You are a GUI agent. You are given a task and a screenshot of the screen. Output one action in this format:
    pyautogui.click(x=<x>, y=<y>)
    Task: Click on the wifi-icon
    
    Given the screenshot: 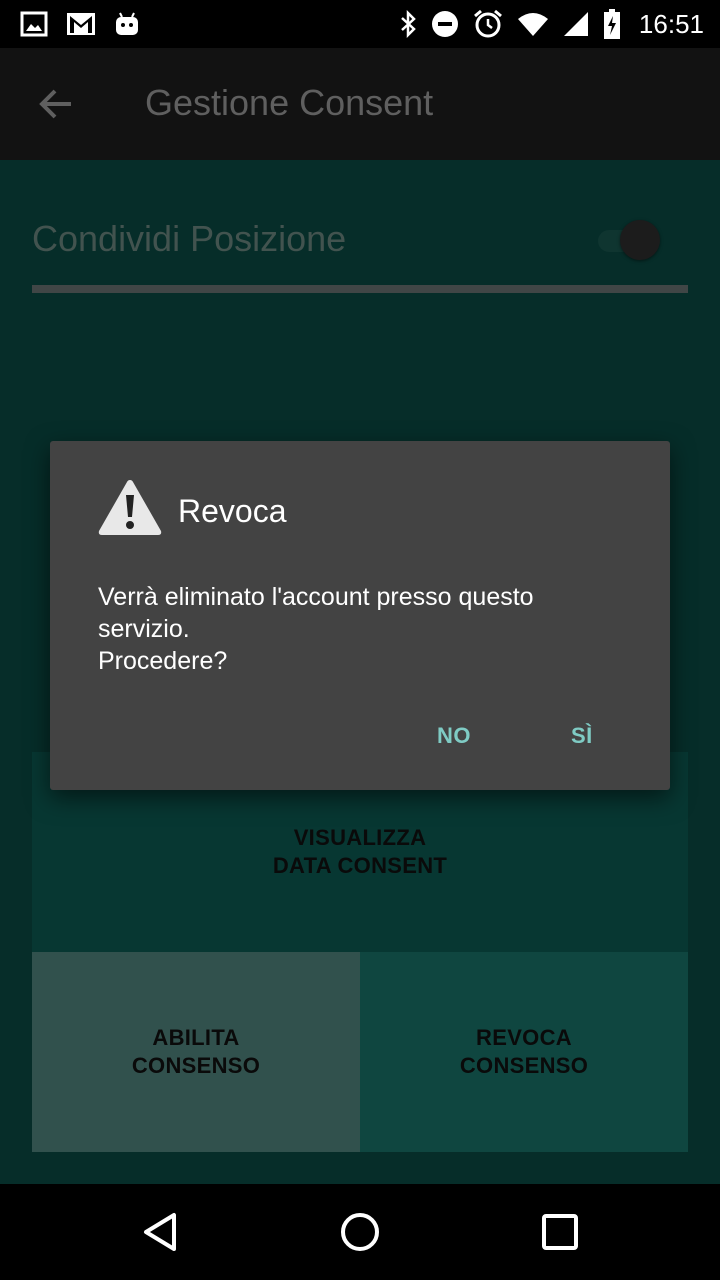 What is the action you would take?
    pyautogui.click(x=532, y=24)
    